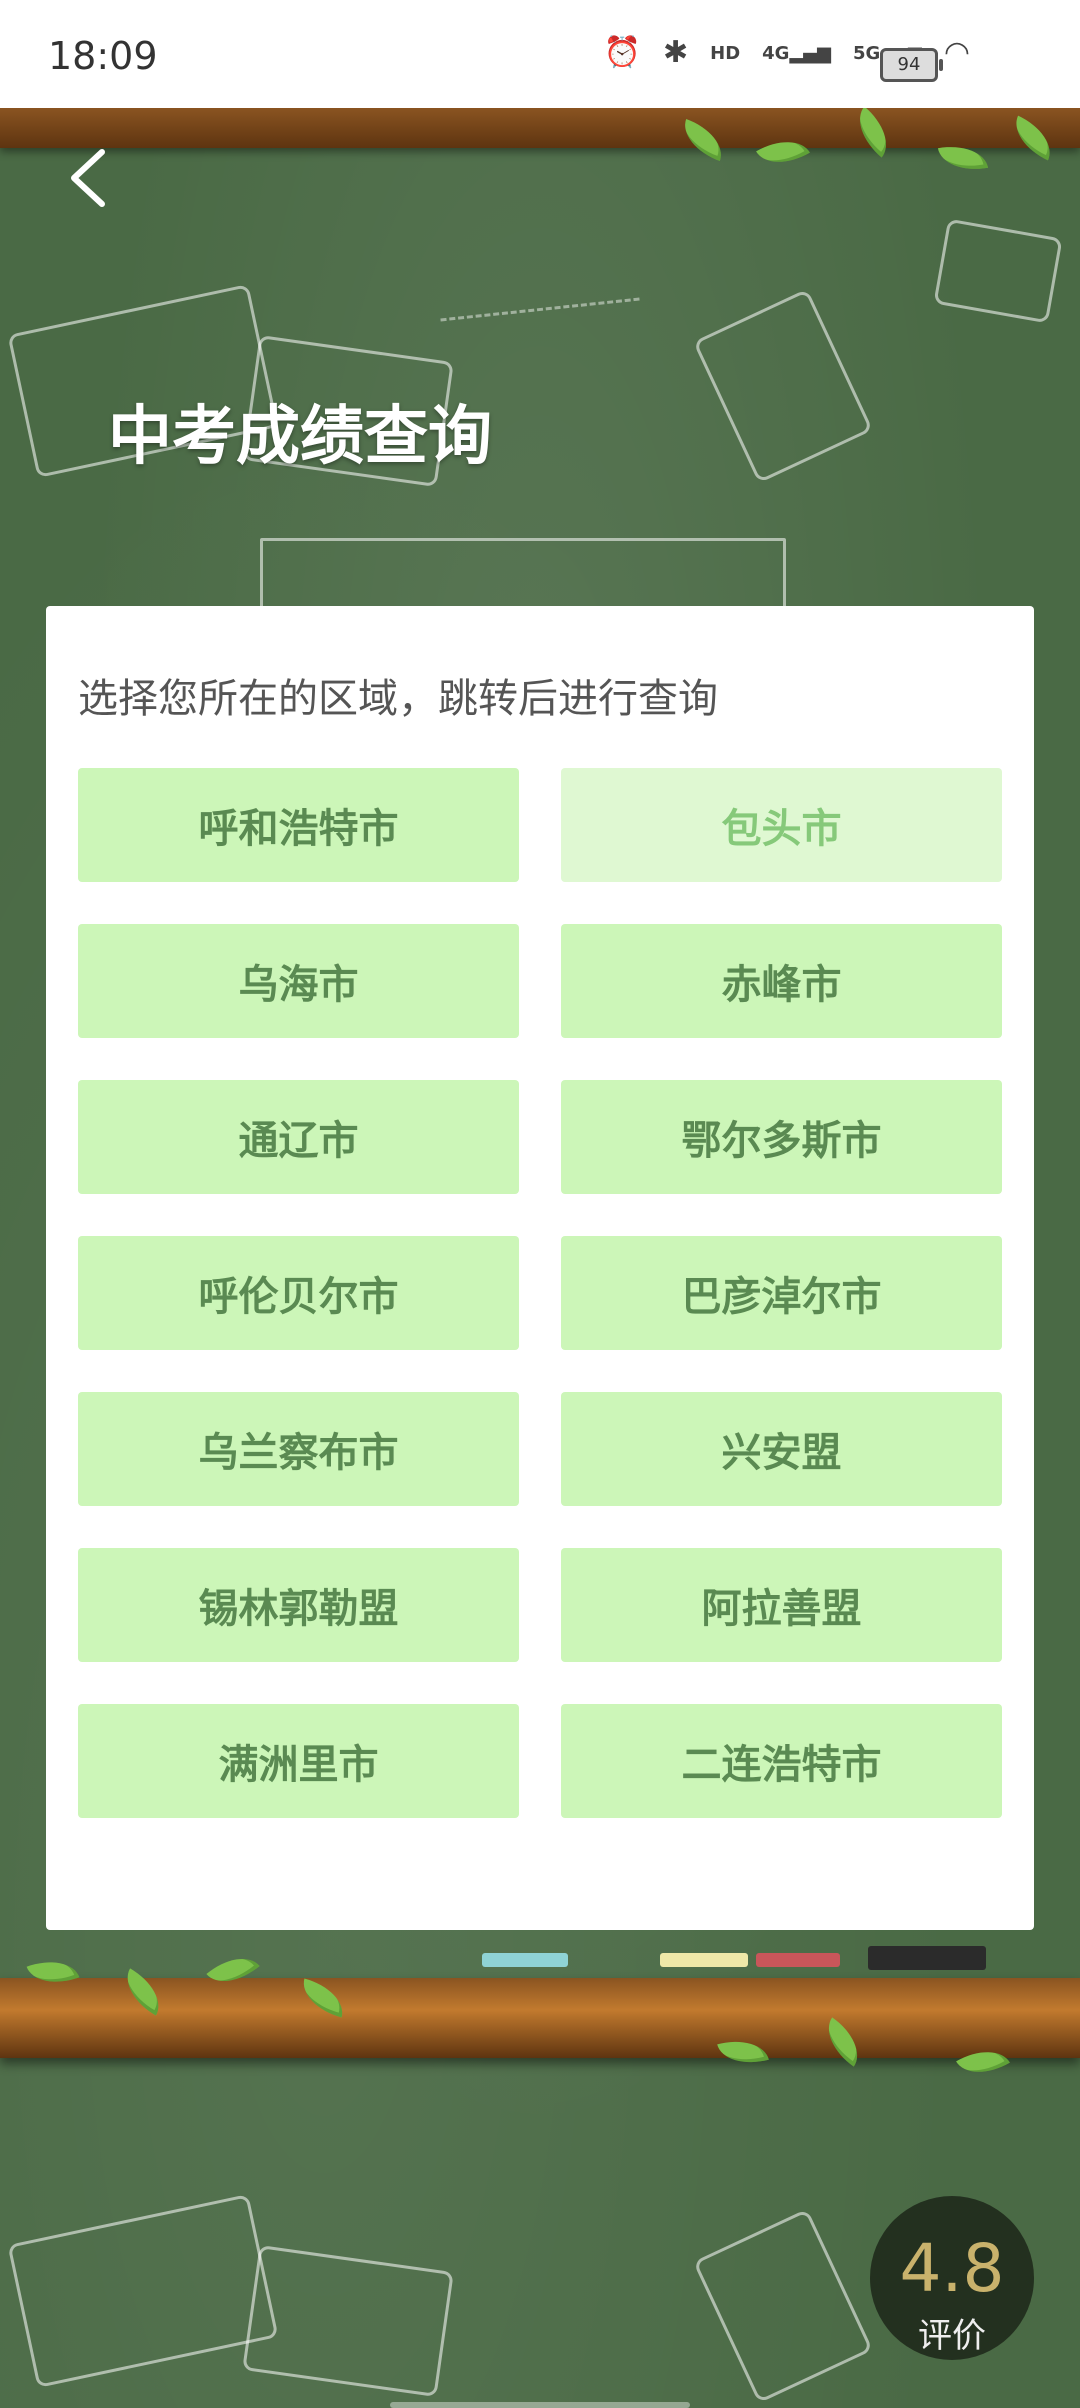  I want to click on region-button: 呼伦贝尔市, so click(298, 1293).